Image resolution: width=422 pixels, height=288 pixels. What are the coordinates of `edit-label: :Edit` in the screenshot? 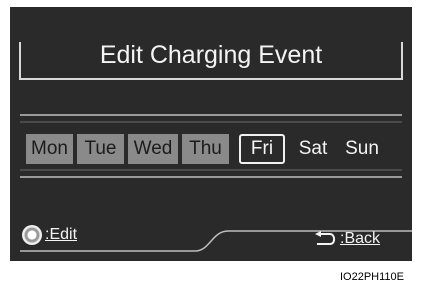 It's located at (61, 234).